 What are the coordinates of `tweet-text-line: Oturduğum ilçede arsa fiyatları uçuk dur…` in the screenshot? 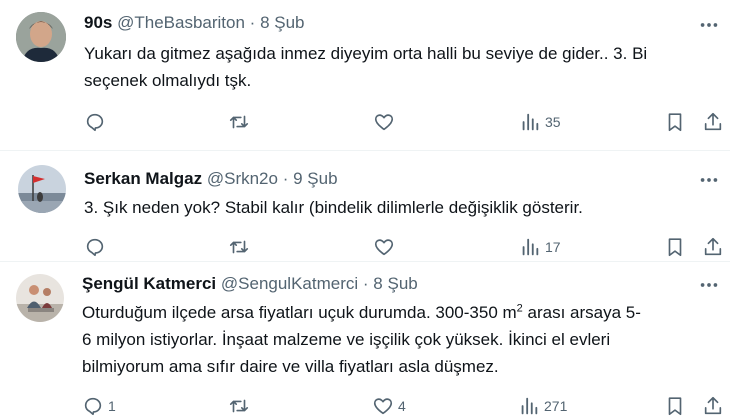 It's located at (402, 312).